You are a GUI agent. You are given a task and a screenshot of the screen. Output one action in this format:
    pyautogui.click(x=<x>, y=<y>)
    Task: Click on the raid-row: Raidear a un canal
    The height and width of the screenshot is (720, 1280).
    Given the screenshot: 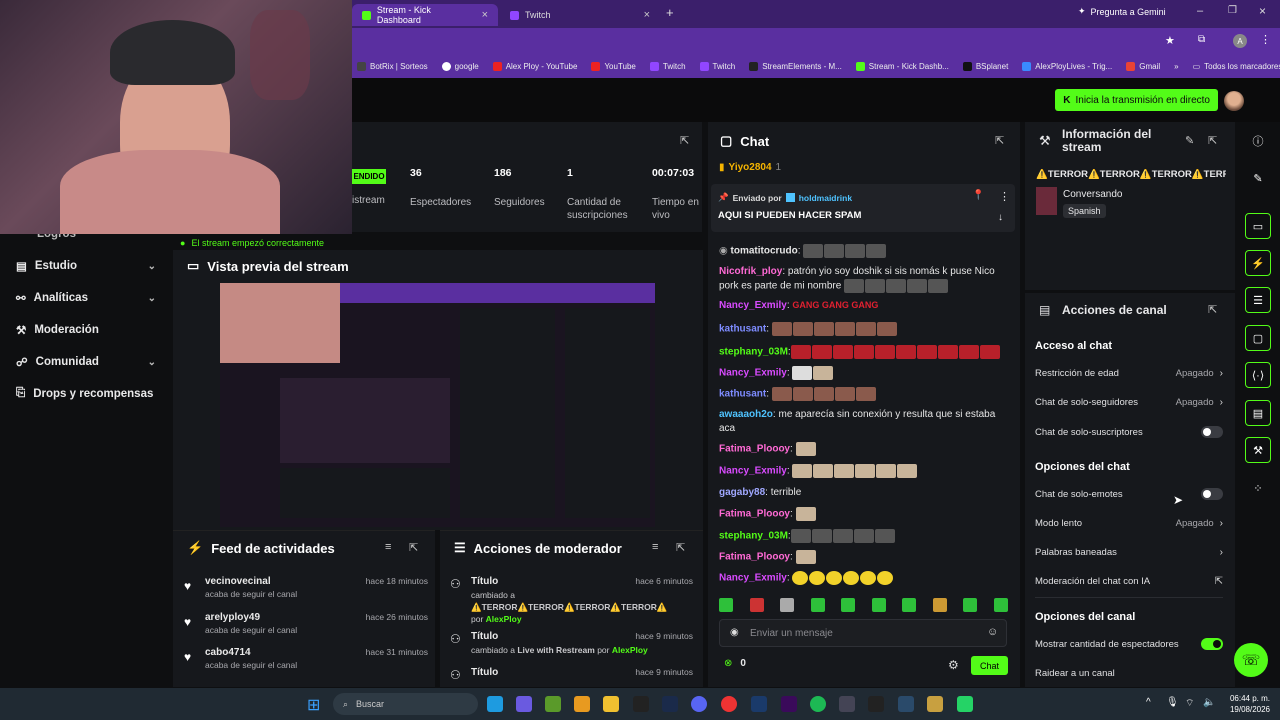 What is the action you would take?
    pyautogui.click(x=1129, y=673)
    